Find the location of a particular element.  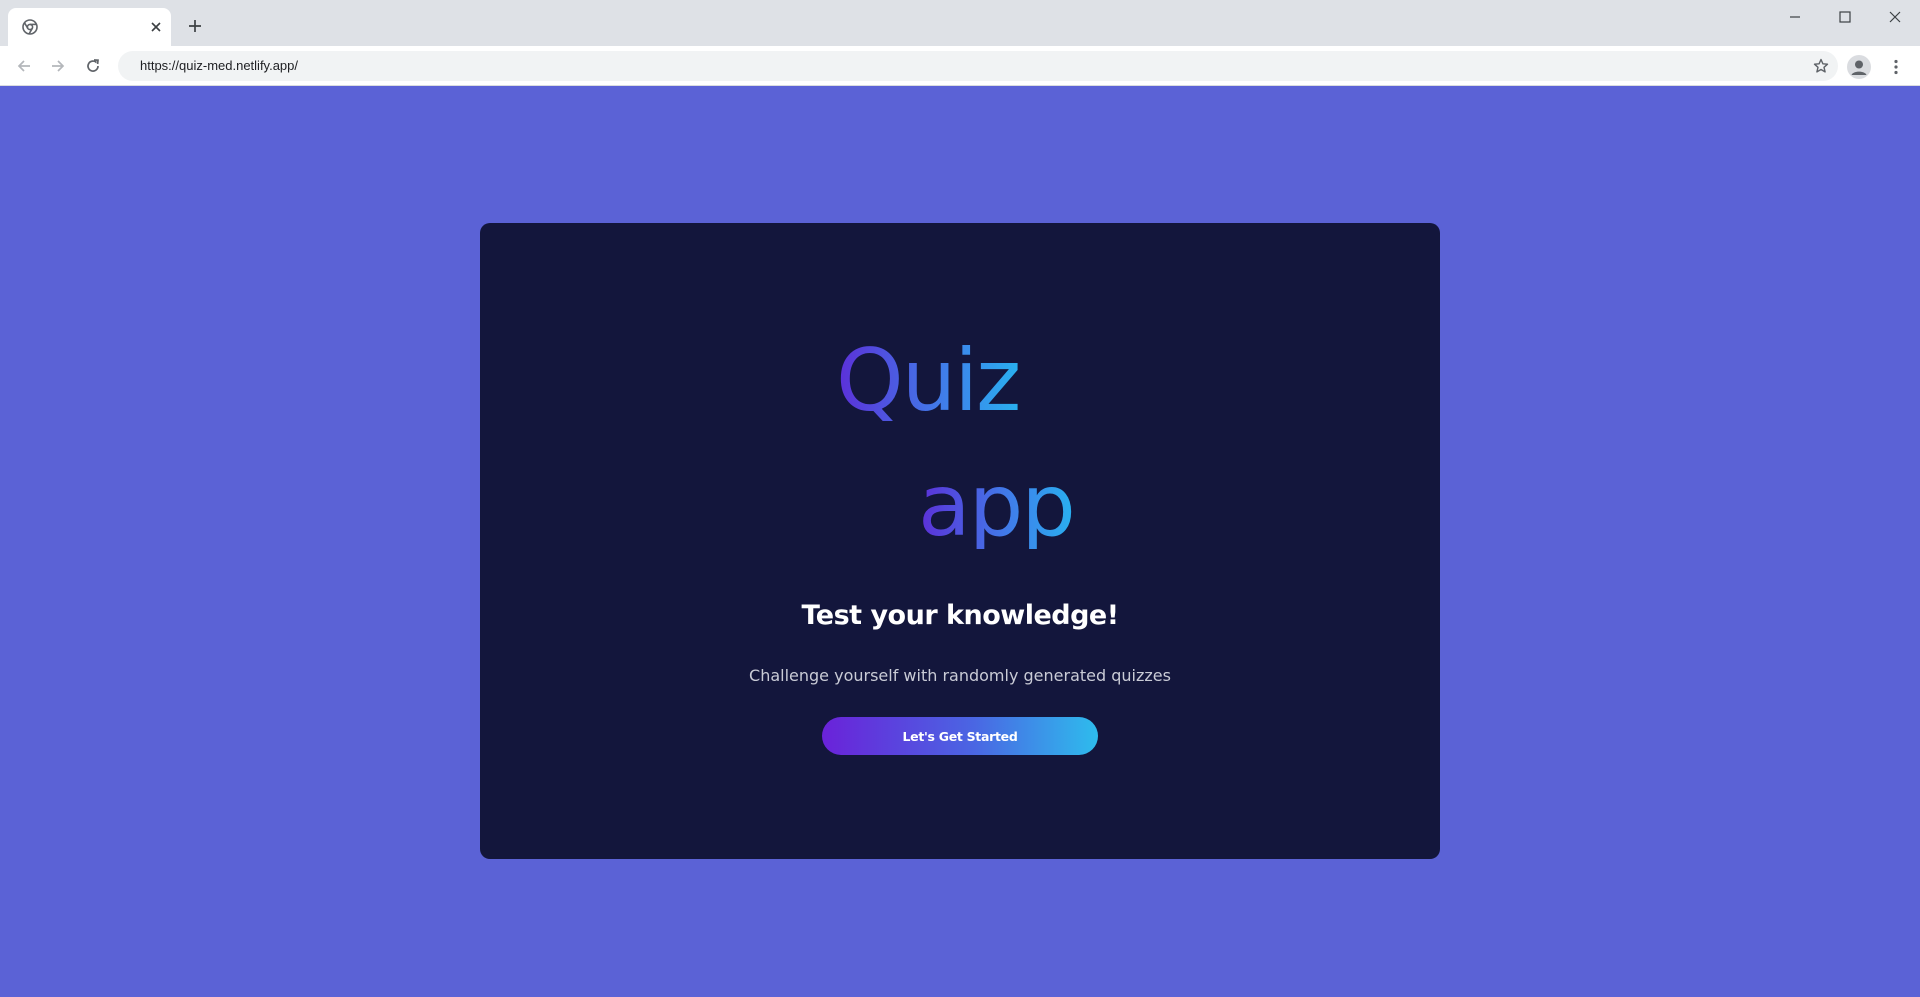

back-arrow-icon is located at coordinates (24, 66).